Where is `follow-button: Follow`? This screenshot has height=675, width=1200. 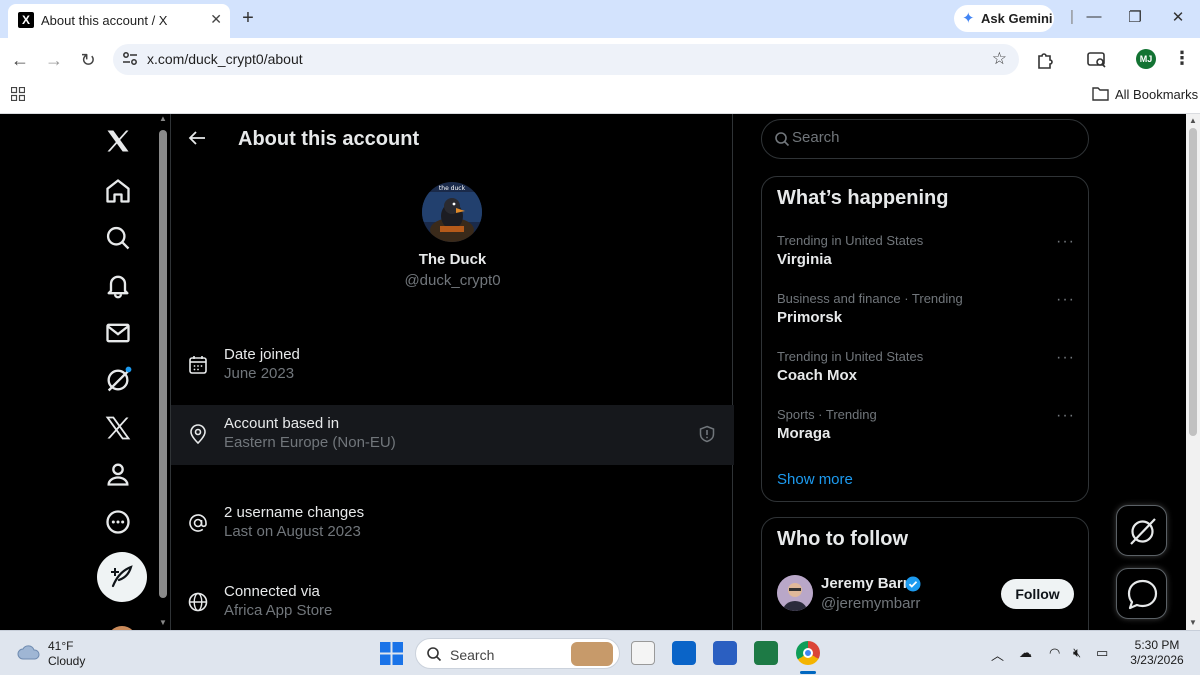 follow-button: Follow is located at coordinates (1037, 594).